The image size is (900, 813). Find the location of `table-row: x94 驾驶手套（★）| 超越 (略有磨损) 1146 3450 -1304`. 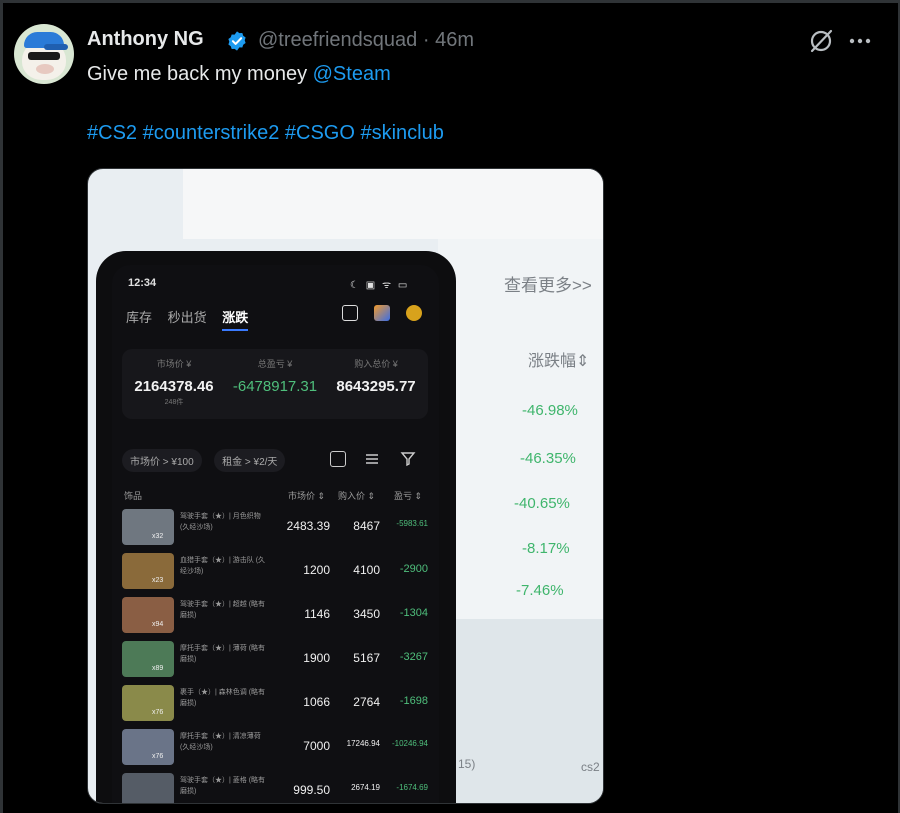

table-row: x94 驾驶手套（★）| 超越 (略有磨损) 1146 3450 -1304 is located at coordinates (277, 617).